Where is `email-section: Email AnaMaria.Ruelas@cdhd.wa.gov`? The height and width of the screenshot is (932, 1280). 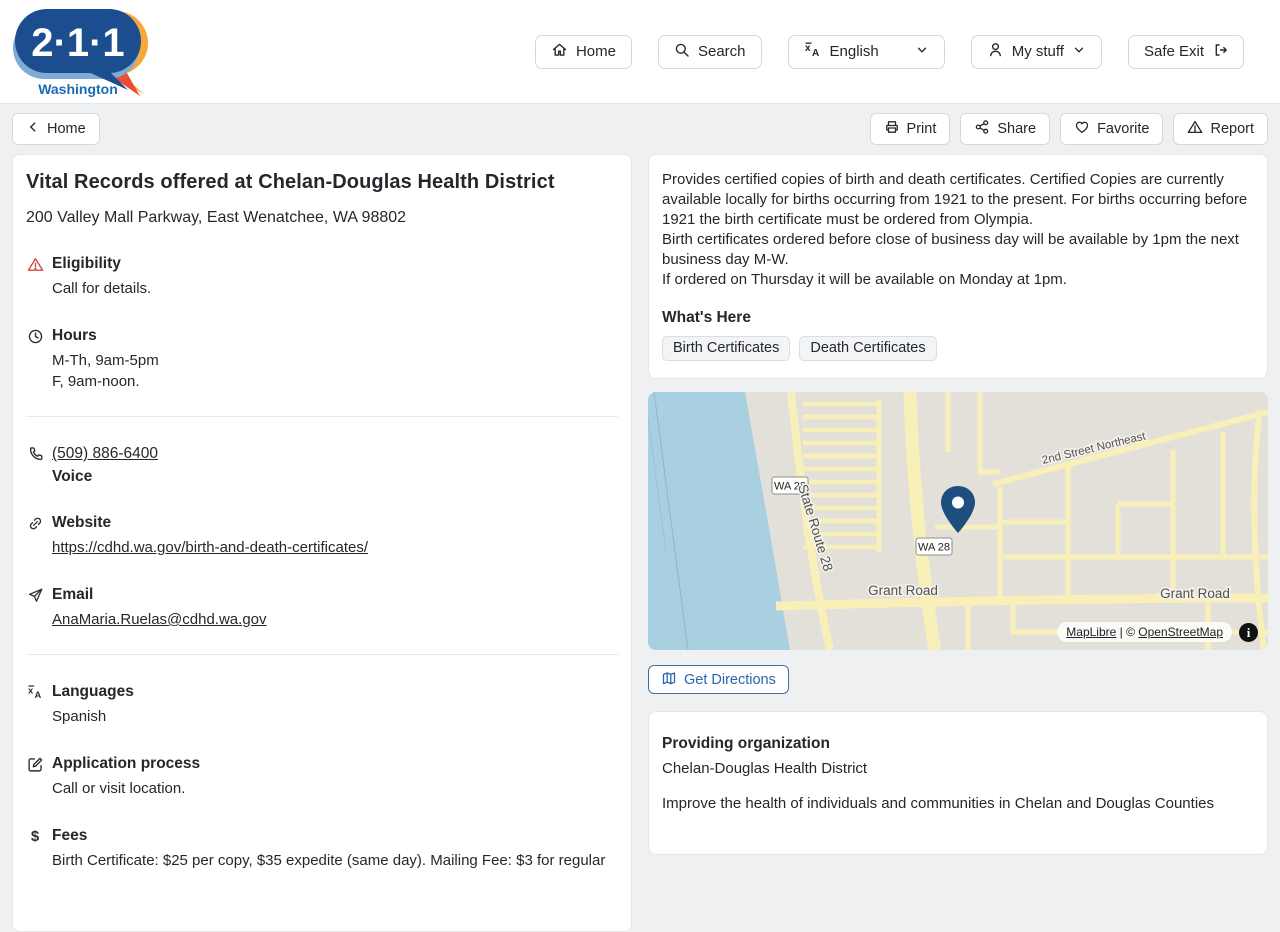 email-section: Email AnaMaria.Ruelas@cdhd.wa.gov is located at coordinates (322, 608).